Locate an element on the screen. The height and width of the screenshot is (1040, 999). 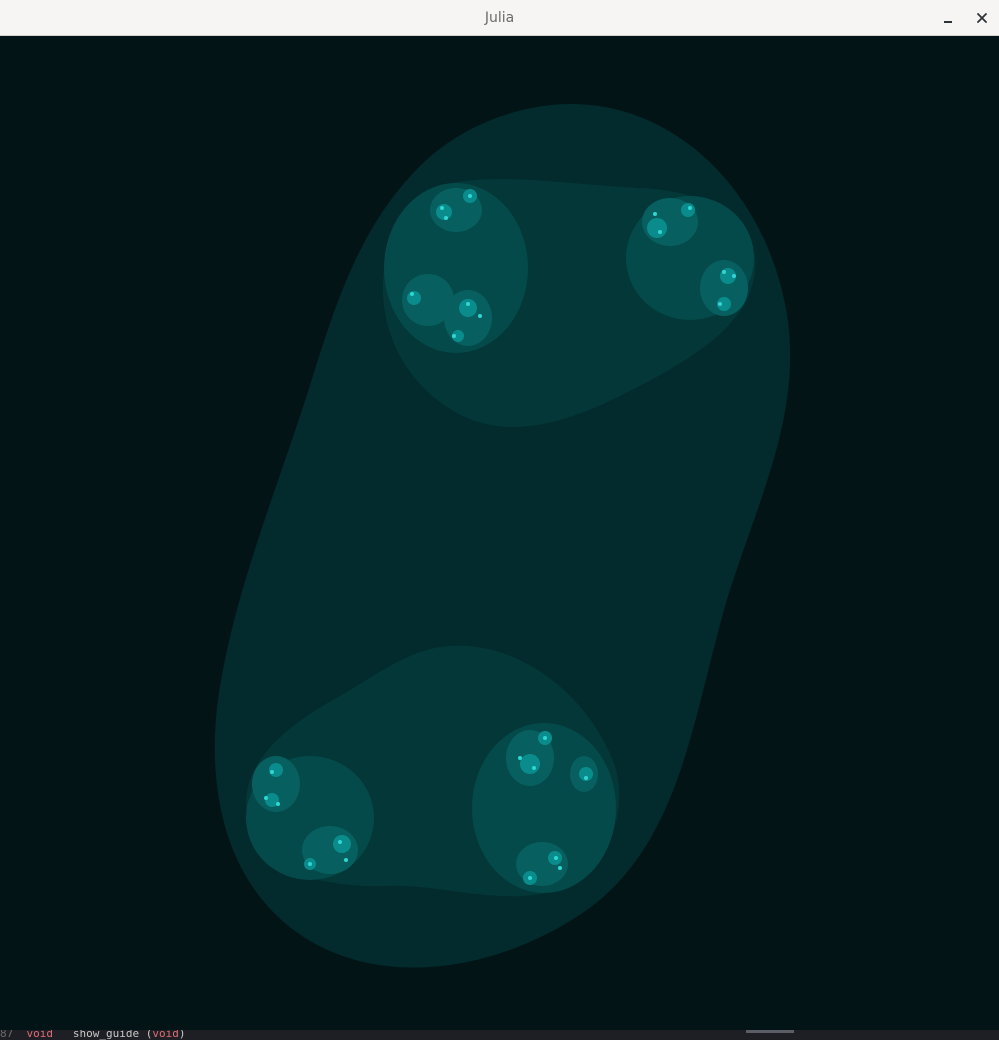
close-button is located at coordinates (982, 18).